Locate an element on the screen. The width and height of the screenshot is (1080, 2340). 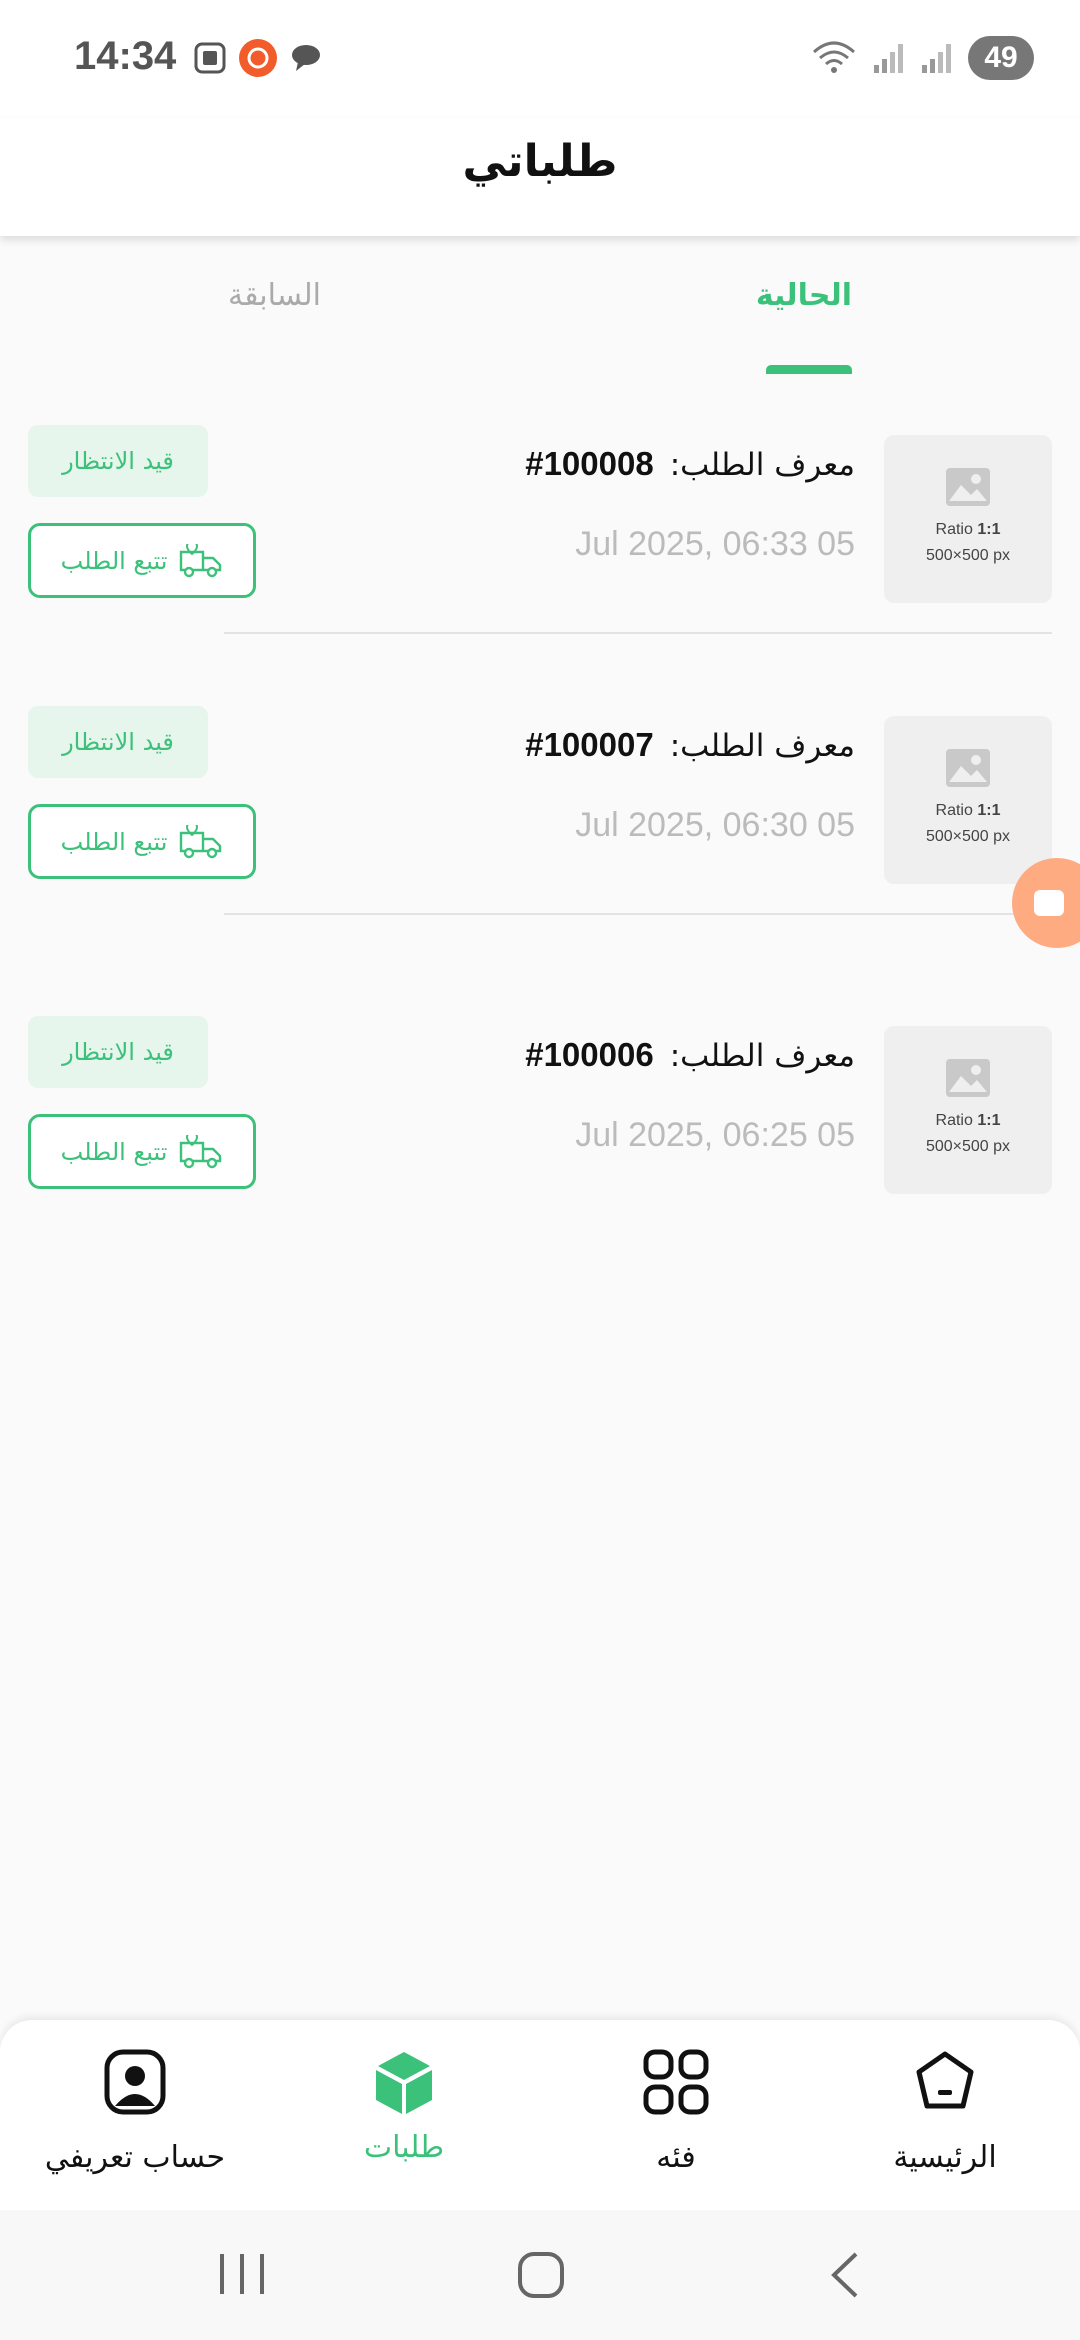
order-id: #100007 is located at coordinates (589, 744).